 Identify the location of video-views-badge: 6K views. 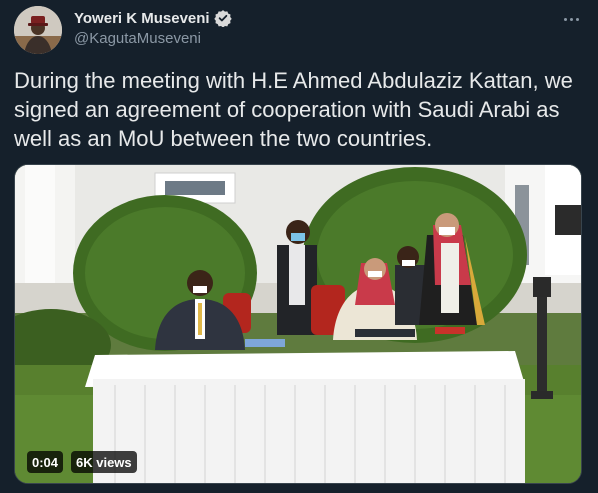
(104, 462).